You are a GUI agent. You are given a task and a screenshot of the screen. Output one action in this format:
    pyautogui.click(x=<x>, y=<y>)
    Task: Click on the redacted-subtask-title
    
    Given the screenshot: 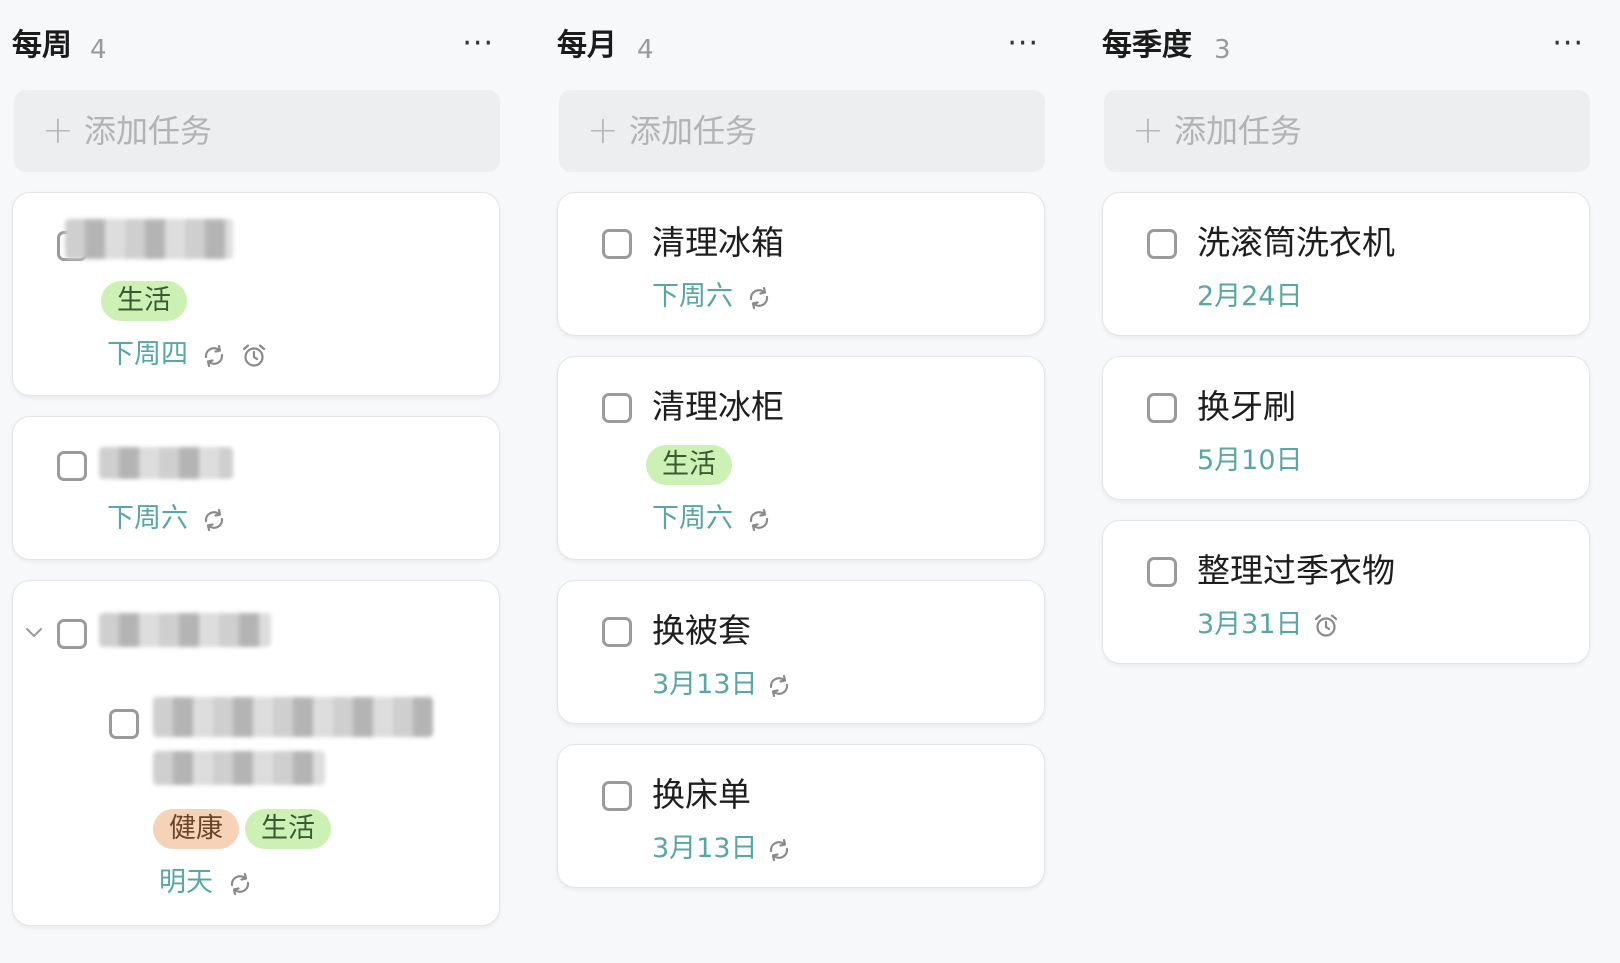 What is the action you would take?
    pyautogui.click(x=293, y=717)
    